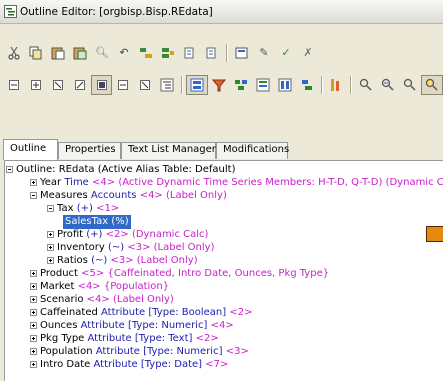 This screenshot has width=443, height=381. Describe the element at coordinates (62, 299) in the screenshot. I see `member-name: Scenario` at that location.